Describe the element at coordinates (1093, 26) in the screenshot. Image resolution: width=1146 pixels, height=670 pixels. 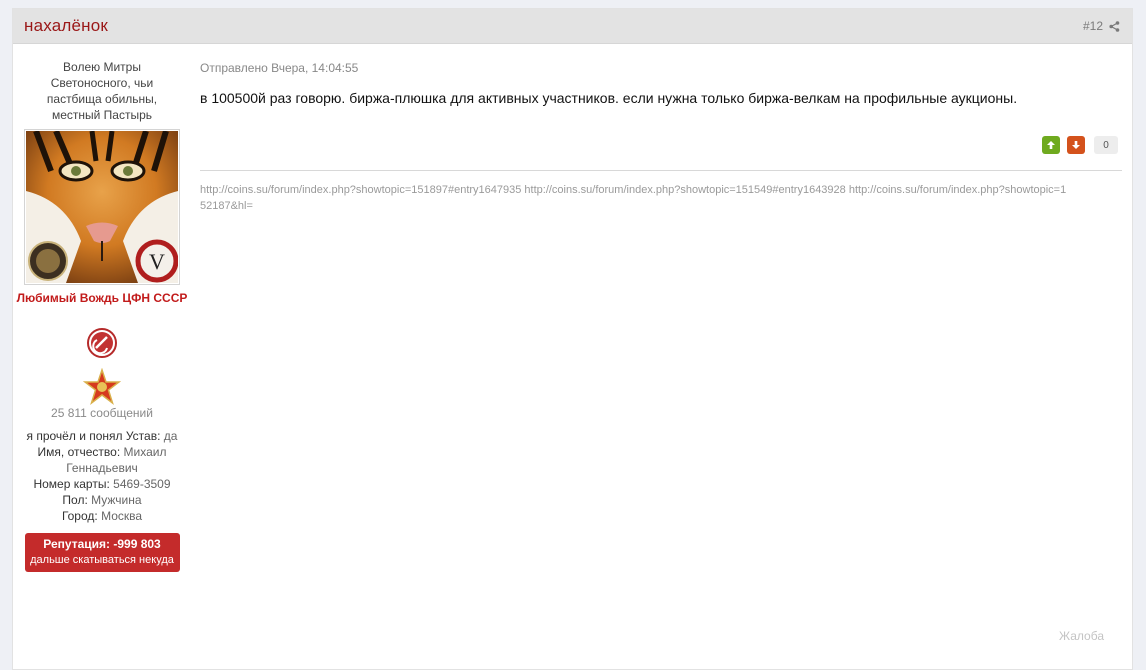
I see `post-number-link: #12` at that location.